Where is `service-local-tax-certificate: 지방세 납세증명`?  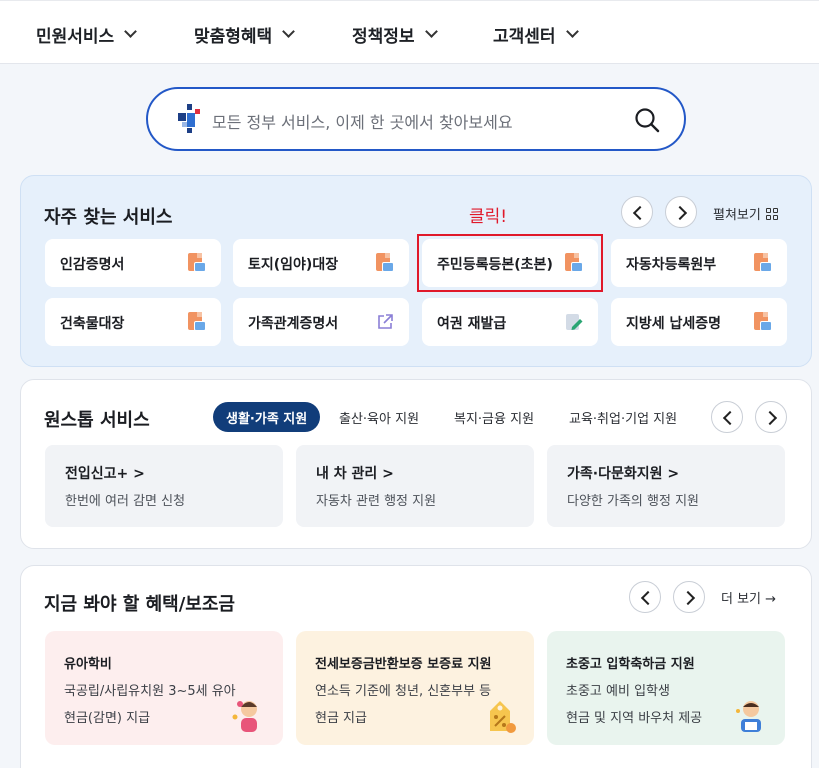
service-local-tax-certificate: 지방세 납세증명 is located at coordinates (699, 322).